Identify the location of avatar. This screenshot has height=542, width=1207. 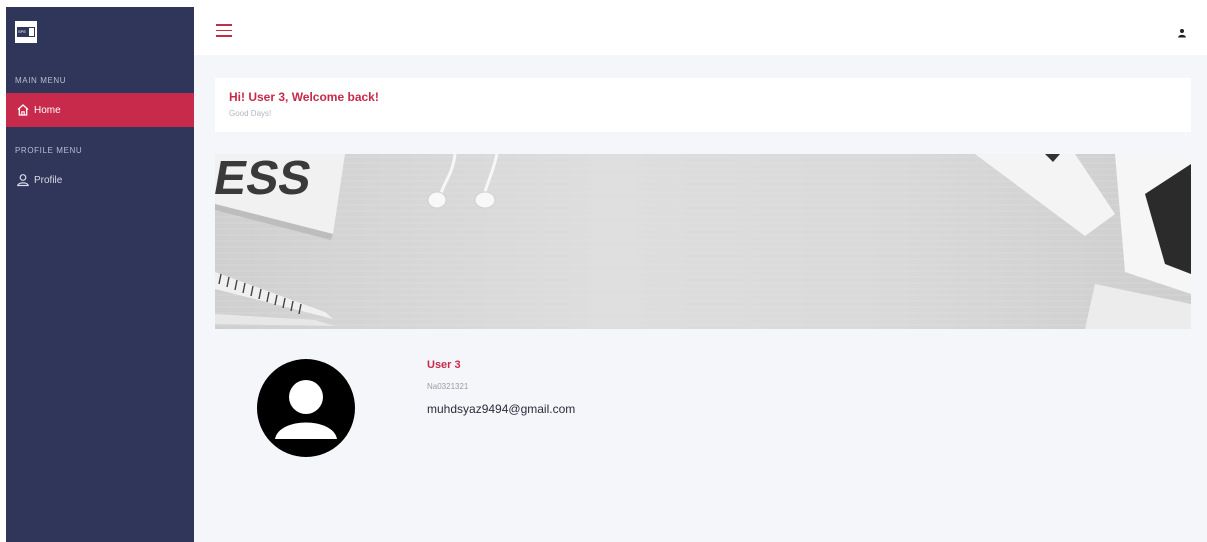
(306, 408).